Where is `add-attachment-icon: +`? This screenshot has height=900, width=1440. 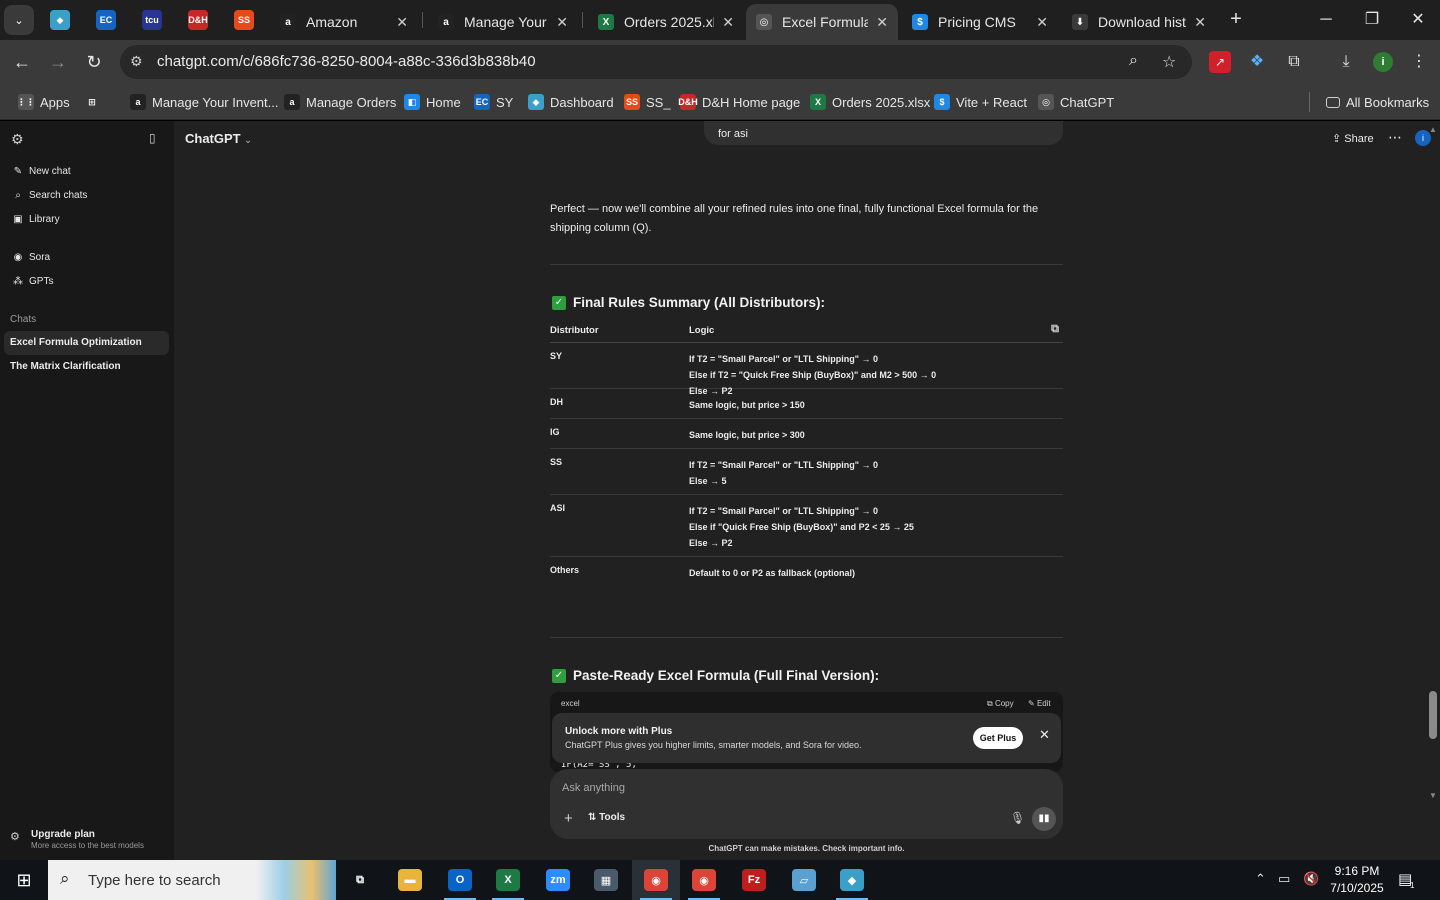 add-attachment-icon: + is located at coordinates (568, 818).